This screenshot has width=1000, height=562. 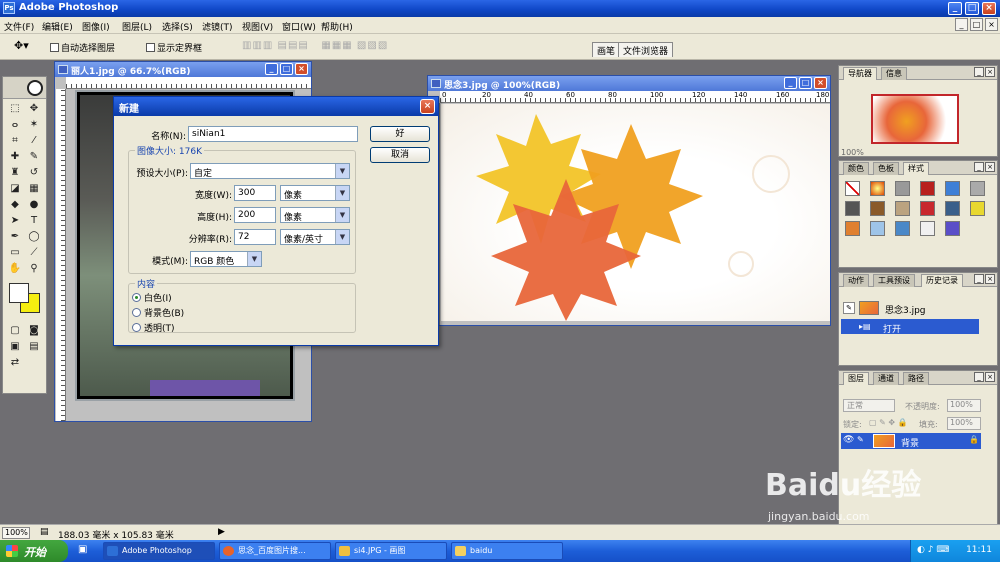 What do you see at coordinates (19, 26) in the screenshot?
I see `menu-file: 文件(F)` at bounding box center [19, 26].